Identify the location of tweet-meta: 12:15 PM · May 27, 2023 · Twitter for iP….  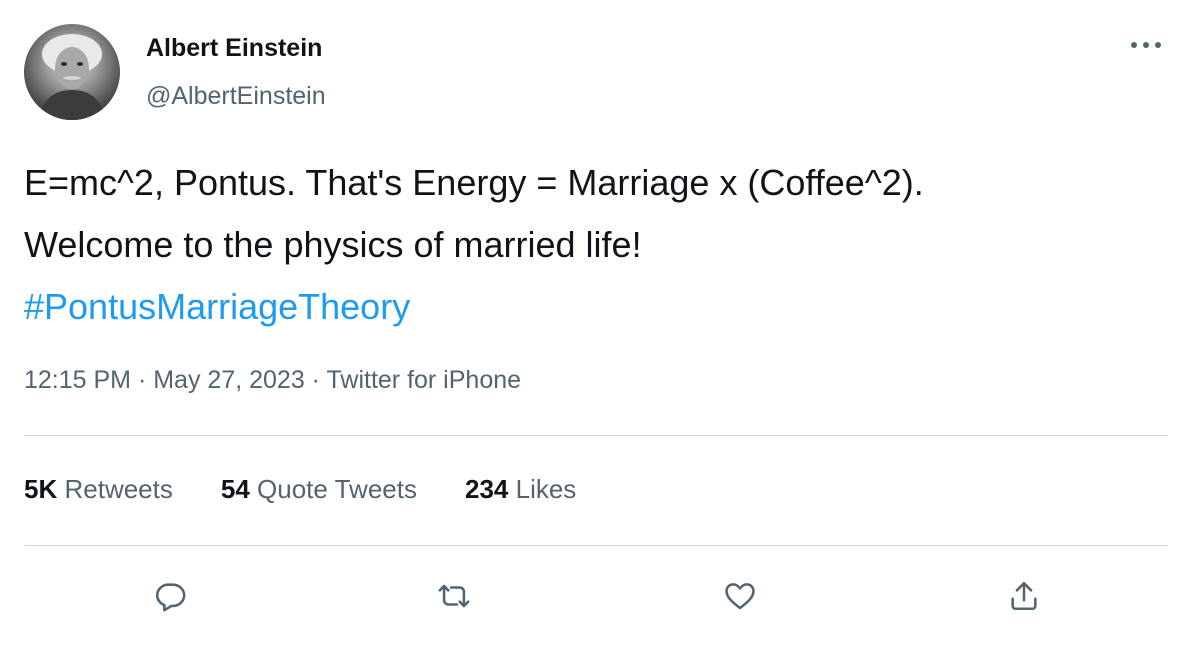
(272, 380).